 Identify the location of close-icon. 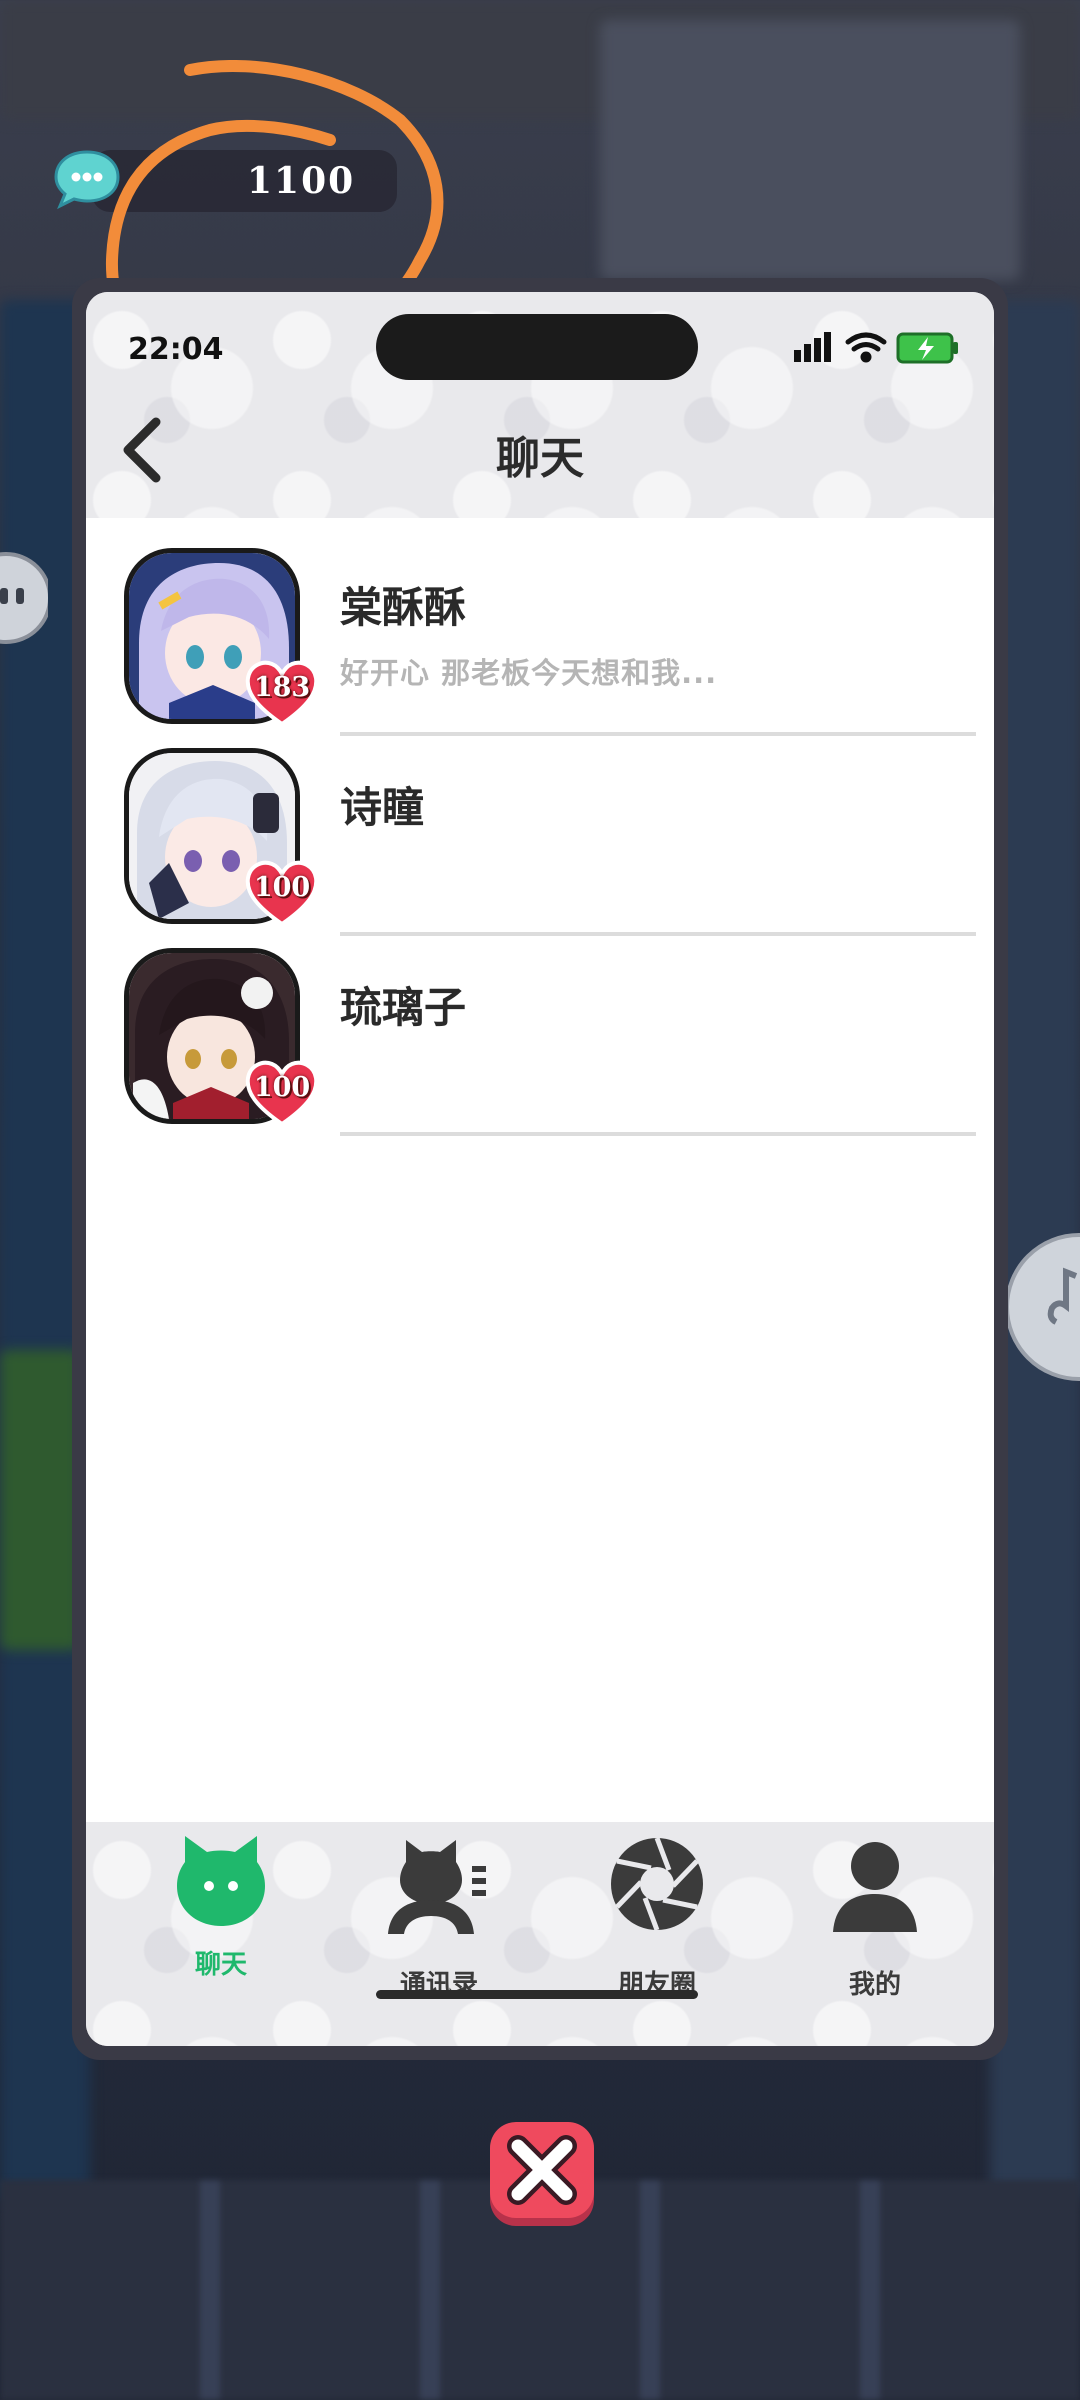
(542, 2174).